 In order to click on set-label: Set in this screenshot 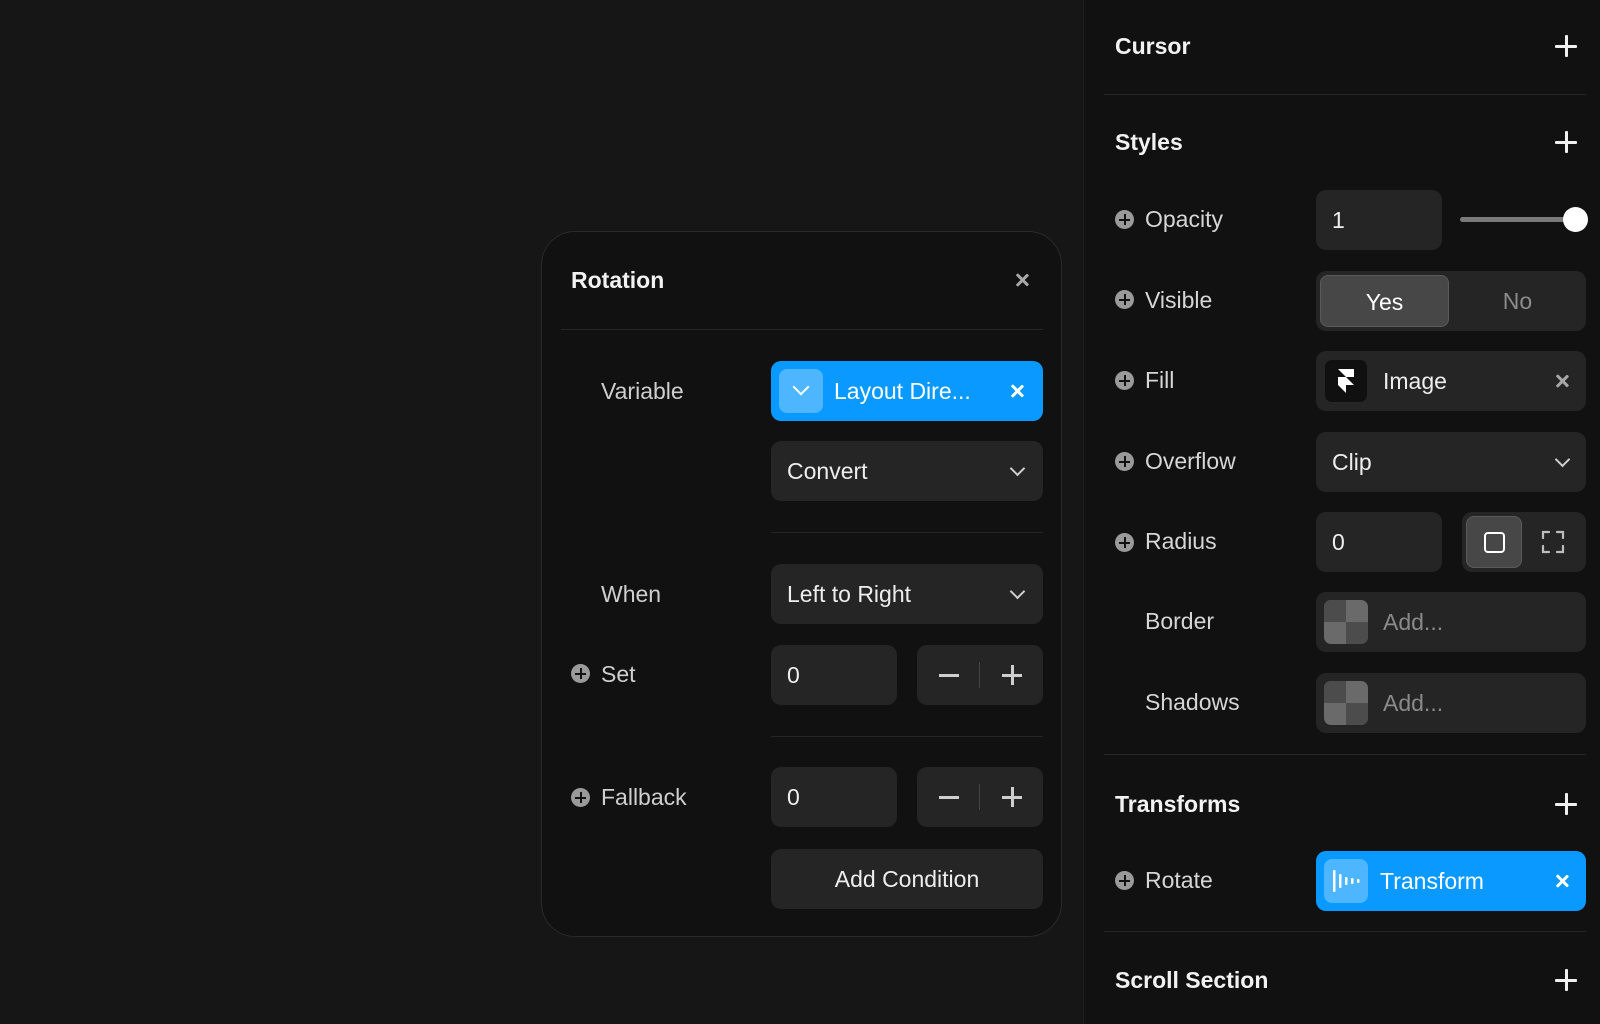, I will do `click(618, 674)`.